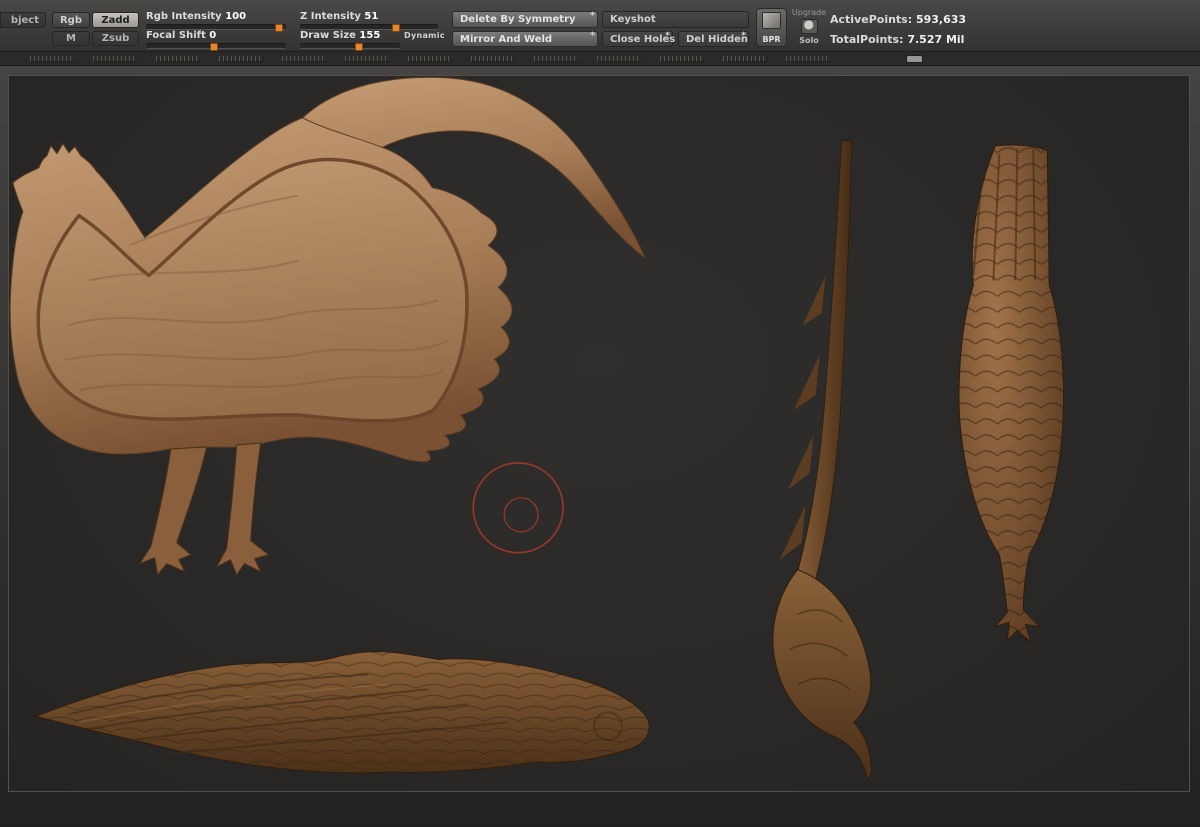 The image size is (1200, 827). I want to click on rgb-intensity-slider: Rgb Intensity 100, so click(216, 21).